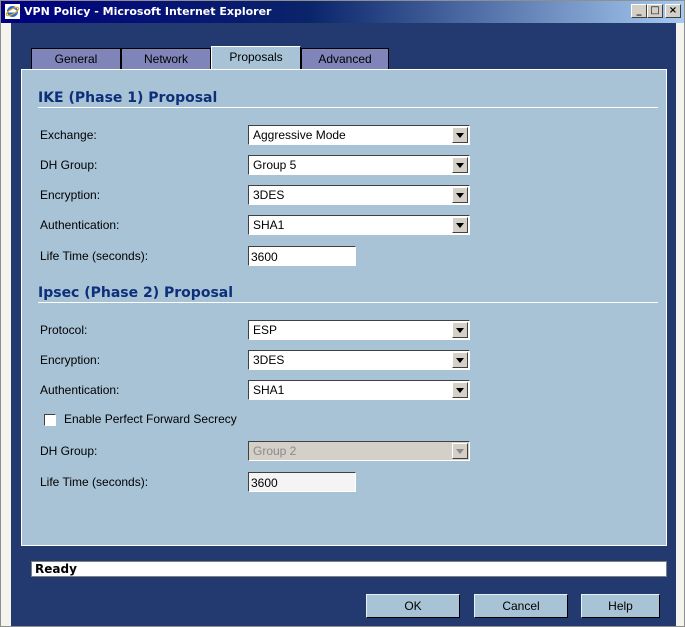  I want to click on tab-advanced: Advanced, so click(345, 59).